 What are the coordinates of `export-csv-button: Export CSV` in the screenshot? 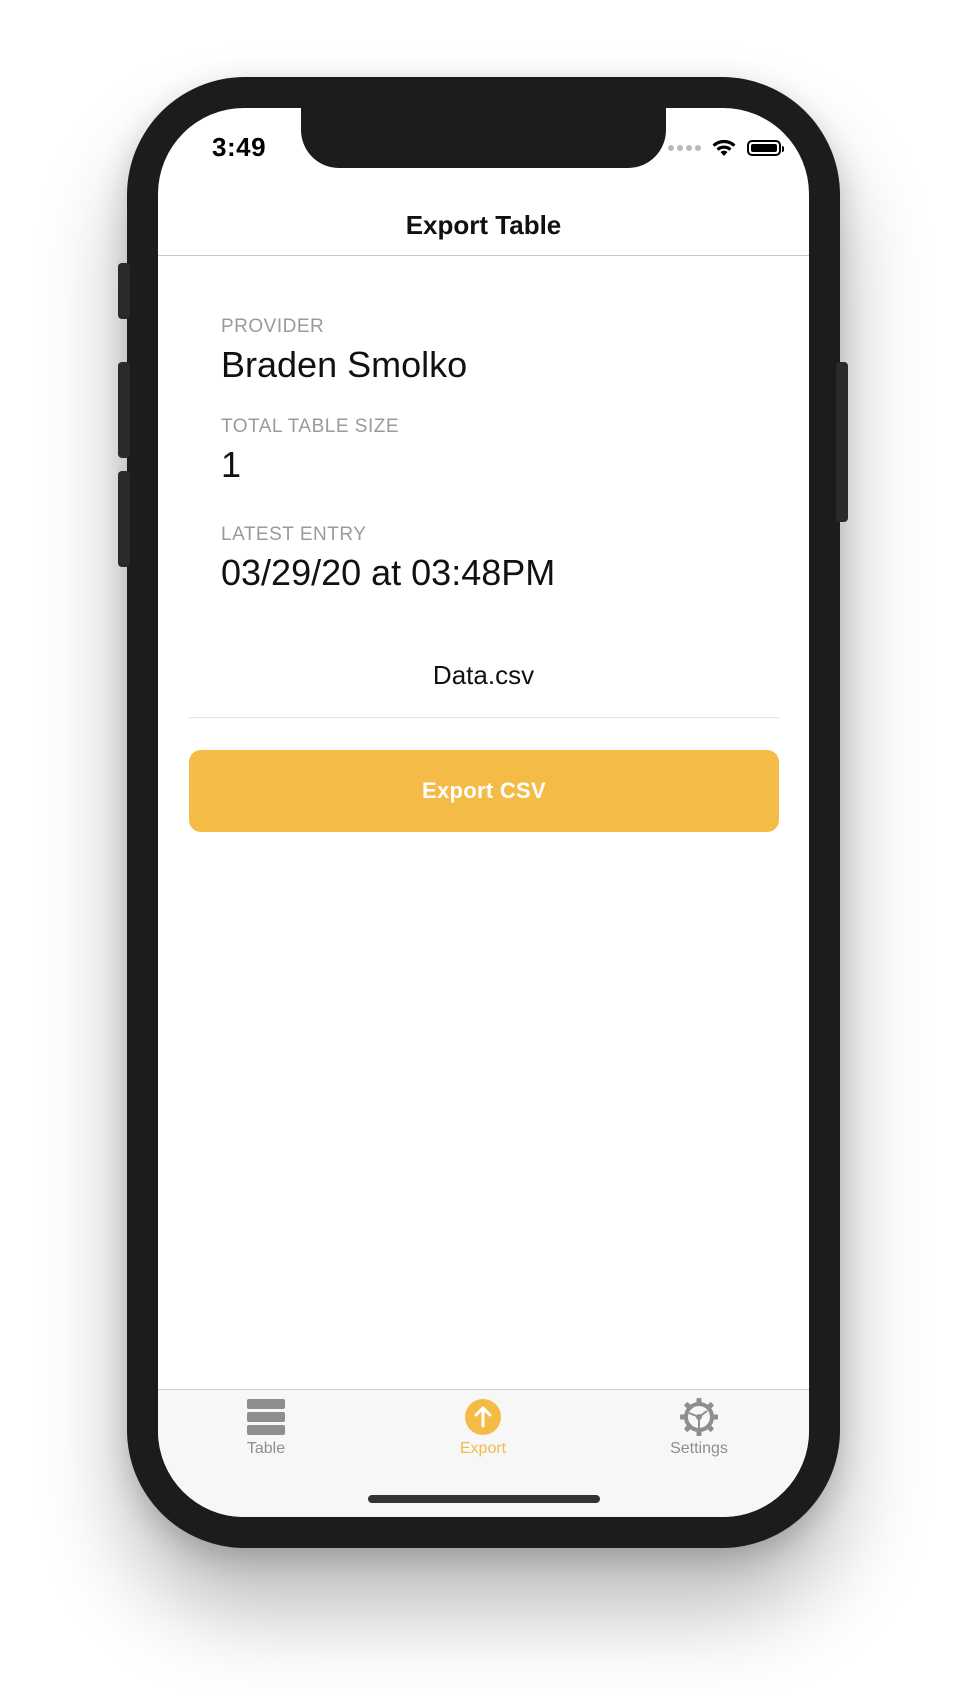 It's located at (484, 791).